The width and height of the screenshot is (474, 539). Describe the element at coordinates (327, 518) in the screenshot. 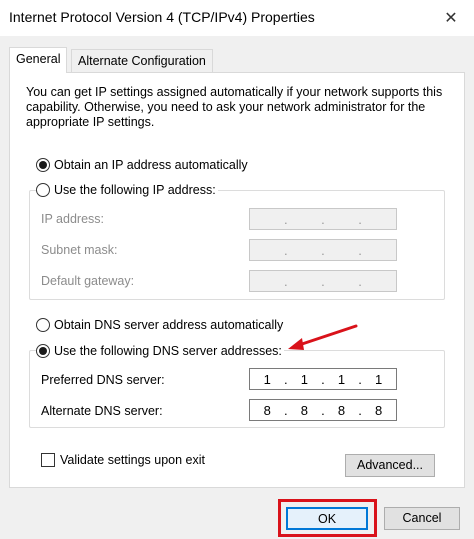

I see `ok-button: OK` at that location.